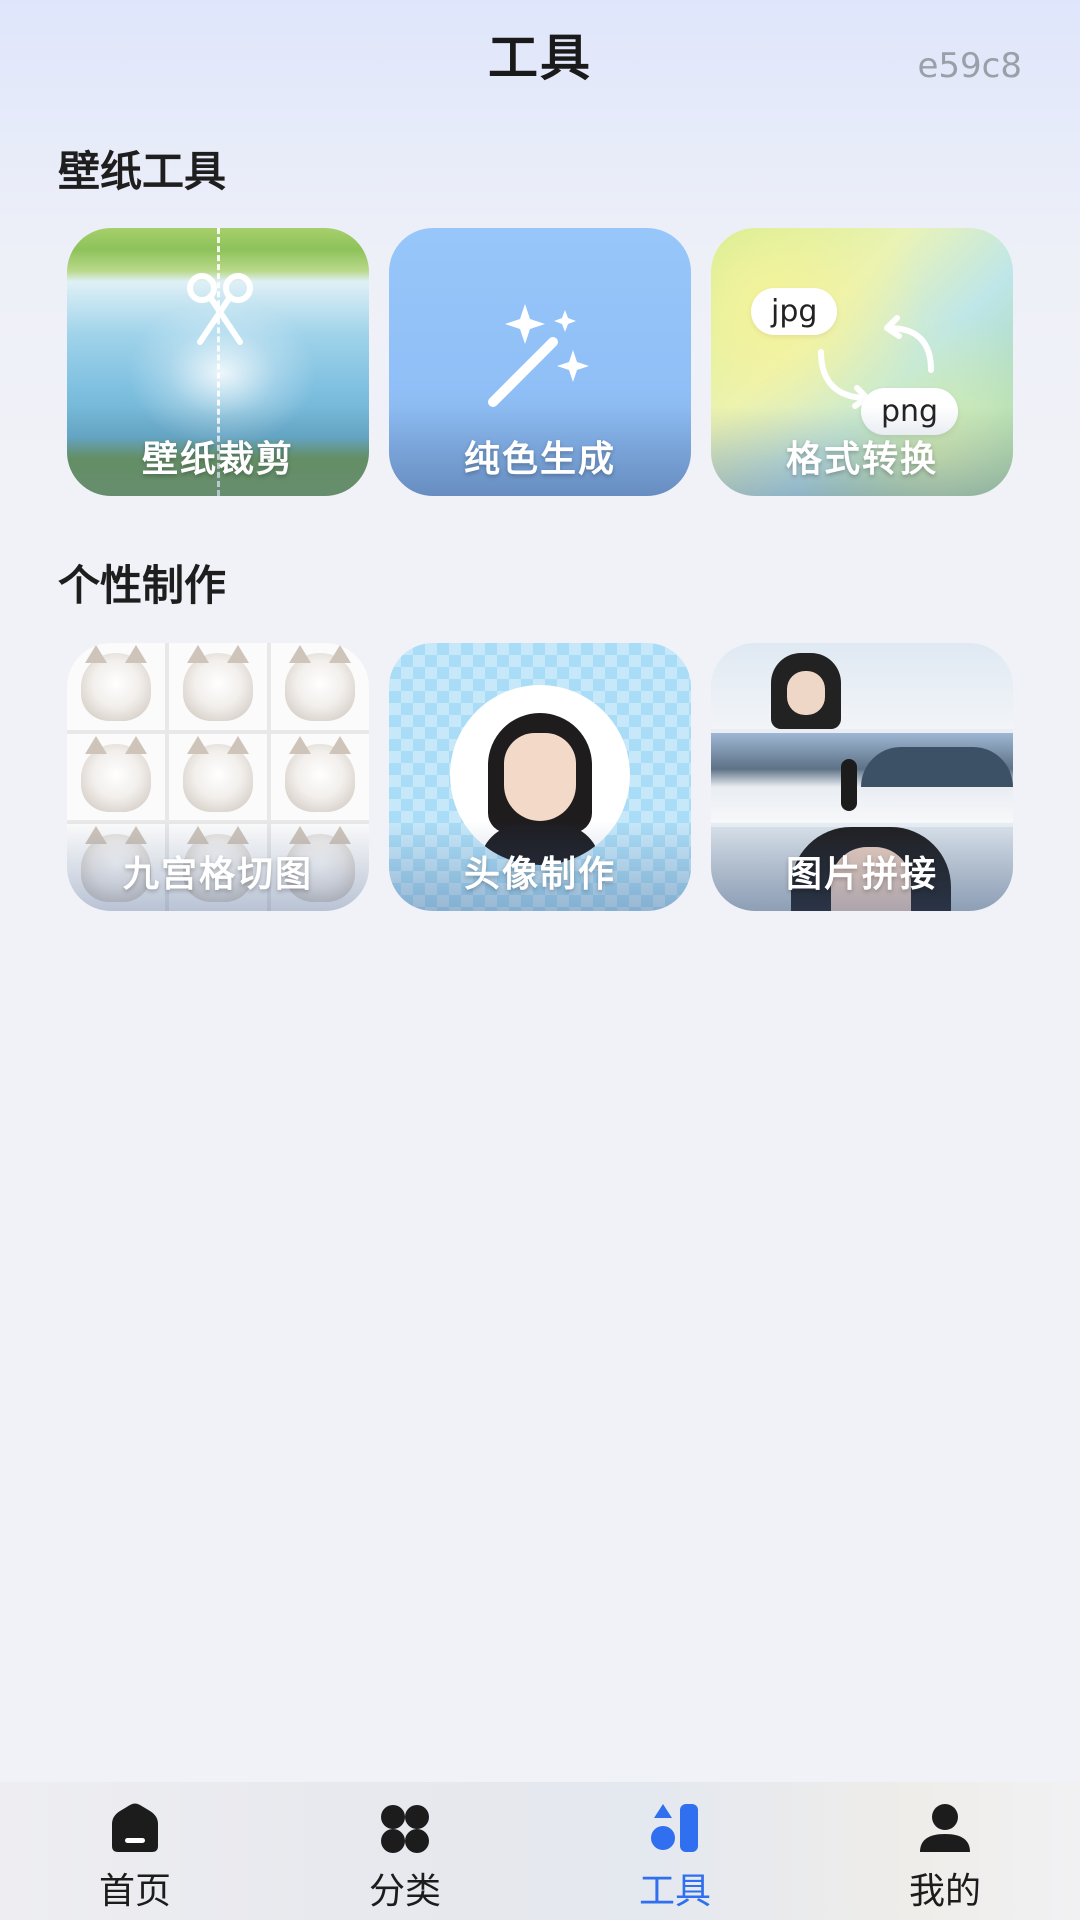 The height and width of the screenshot is (1920, 1080). Describe the element at coordinates (862, 362) in the screenshot. I see `tool-card-format-convert: jpg png 格式转换` at that location.